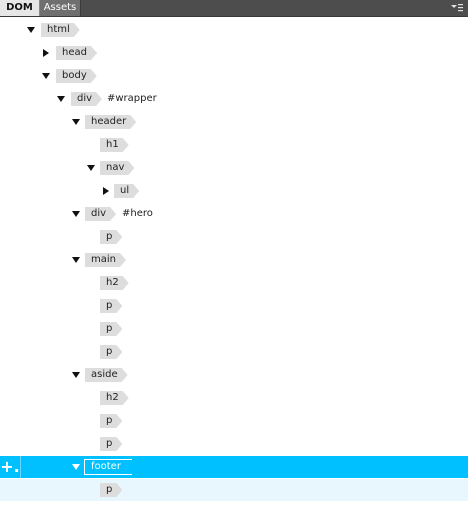 The width and height of the screenshot is (468, 513). I want to click on tree-row-div-wrapper: div #wrapper, so click(234, 99).